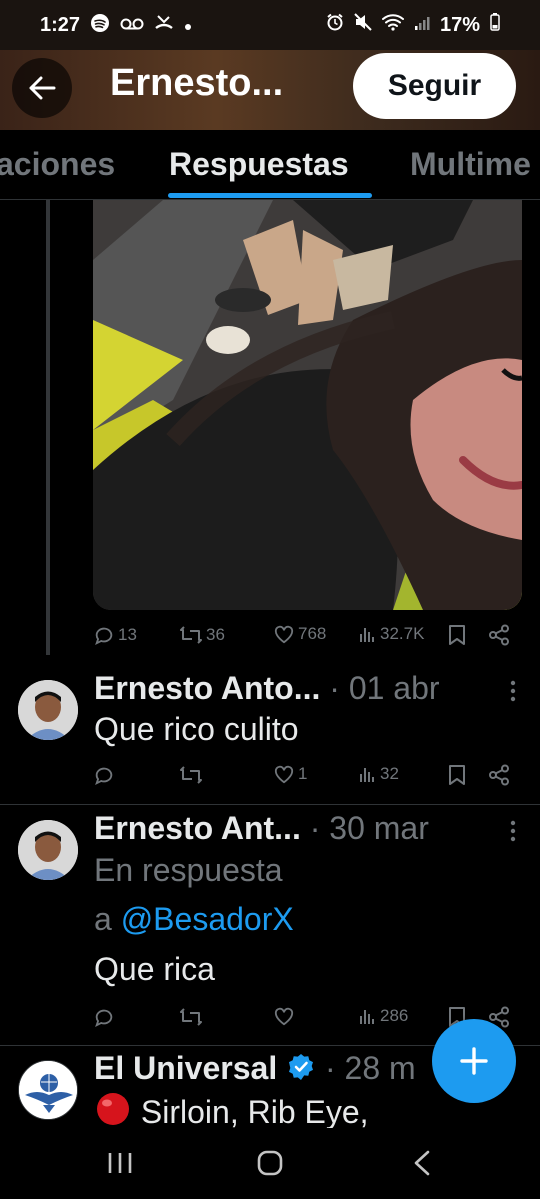  Describe the element at coordinates (434, 86) in the screenshot. I see `follow-button: Seguir` at that location.